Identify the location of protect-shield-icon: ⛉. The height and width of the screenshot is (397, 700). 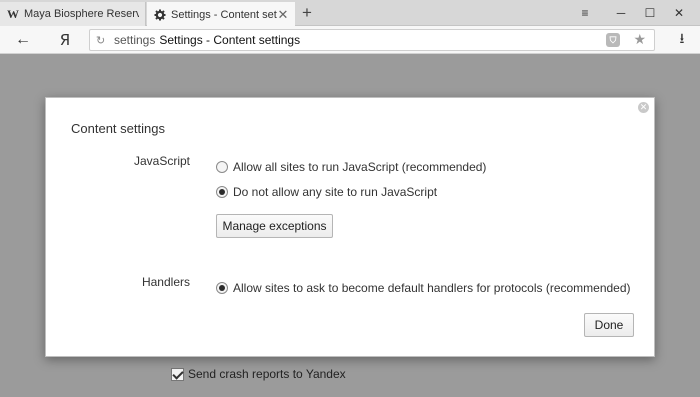
(613, 40).